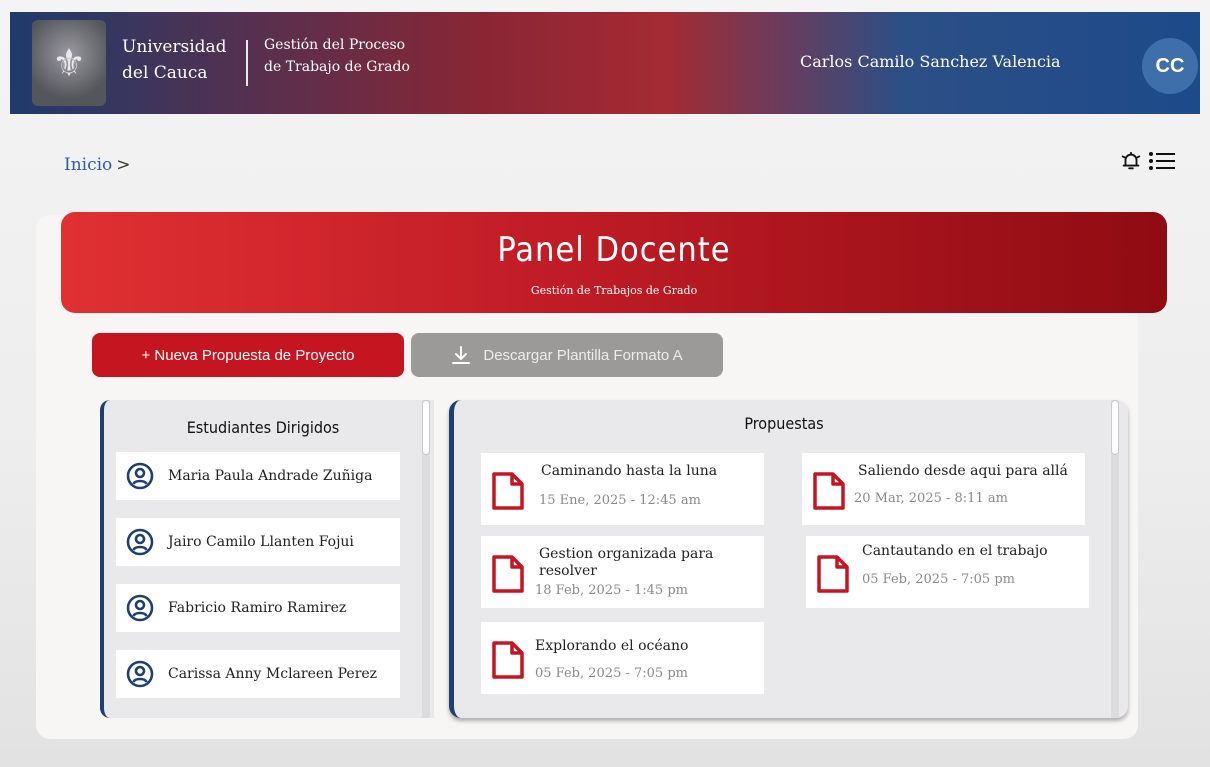 This screenshot has width=1210, height=767. Describe the element at coordinates (629, 471) in the screenshot. I see `proposal-title: Caminando hasta la luna` at that location.